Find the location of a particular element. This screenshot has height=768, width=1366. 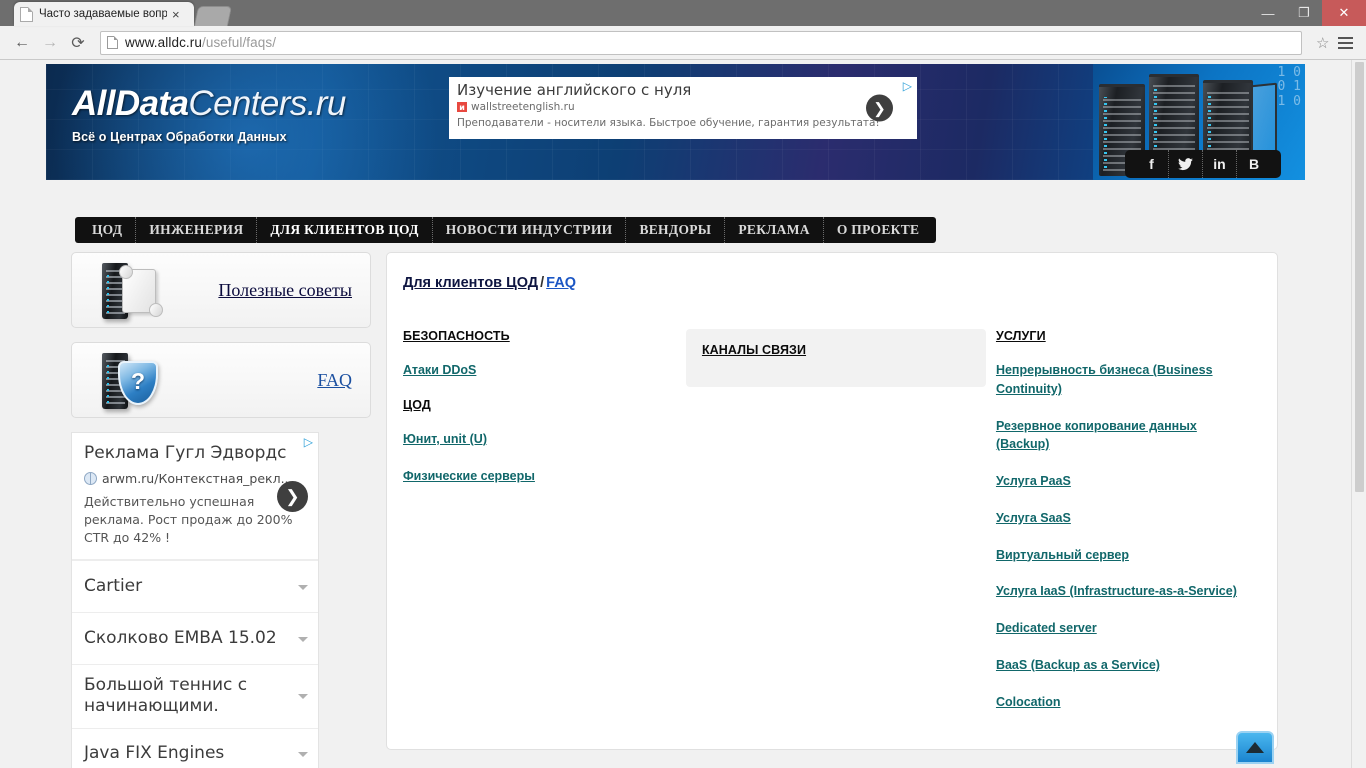

sidebar-item-faq: ? FAQ is located at coordinates (221, 380).